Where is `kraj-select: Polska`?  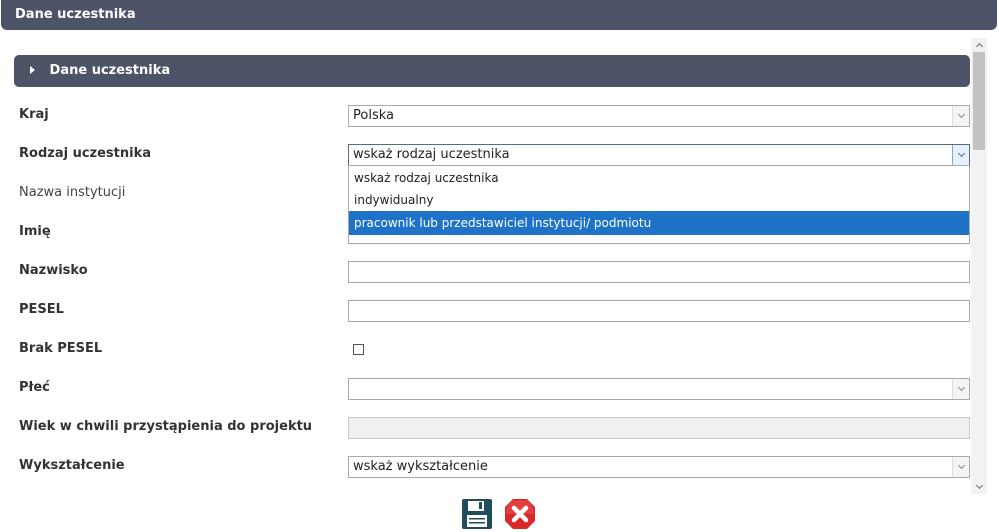 kraj-select: Polska is located at coordinates (659, 116).